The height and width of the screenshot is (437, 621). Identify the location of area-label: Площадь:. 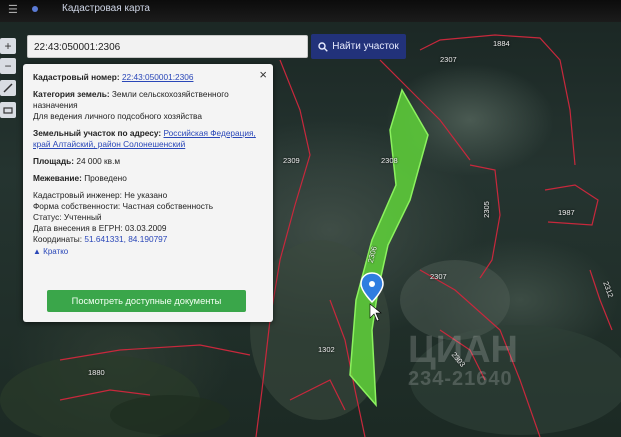
(54, 161).